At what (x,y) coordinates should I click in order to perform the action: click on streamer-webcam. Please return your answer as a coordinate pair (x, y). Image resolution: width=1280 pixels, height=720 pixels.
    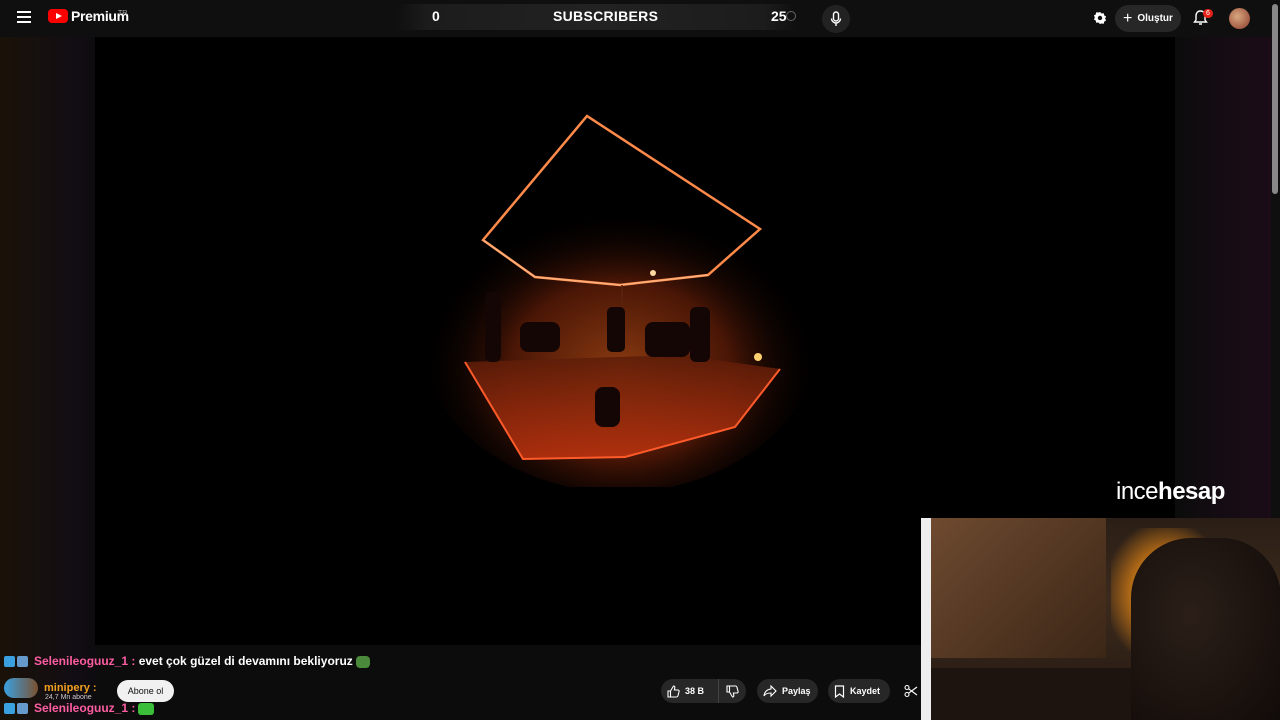
    Looking at the image, I should click on (1100, 619).